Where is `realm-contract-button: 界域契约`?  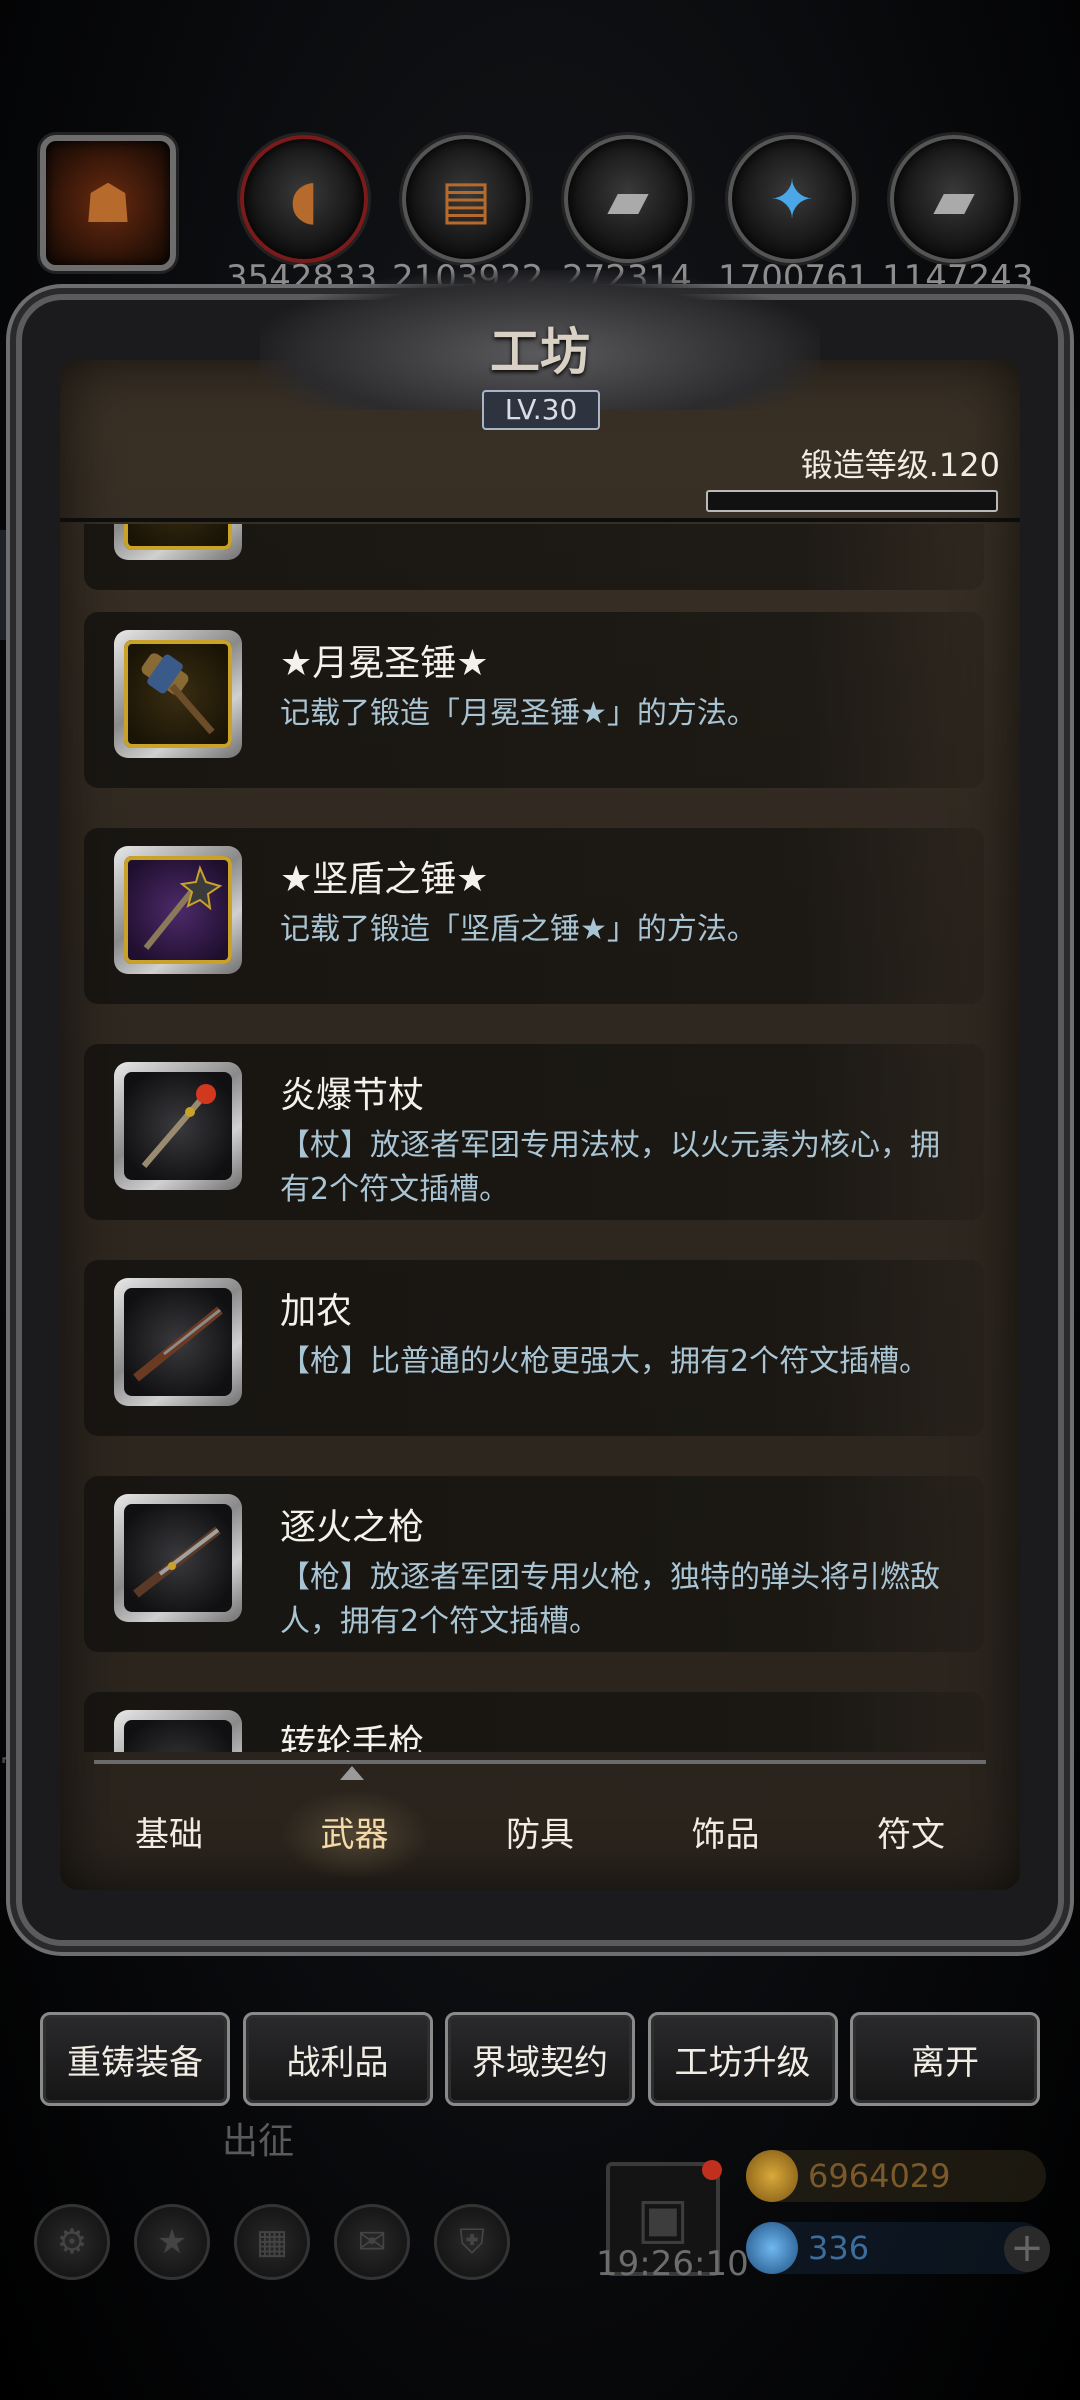
realm-contract-button: 界域契约 is located at coordinates (540, 2059).